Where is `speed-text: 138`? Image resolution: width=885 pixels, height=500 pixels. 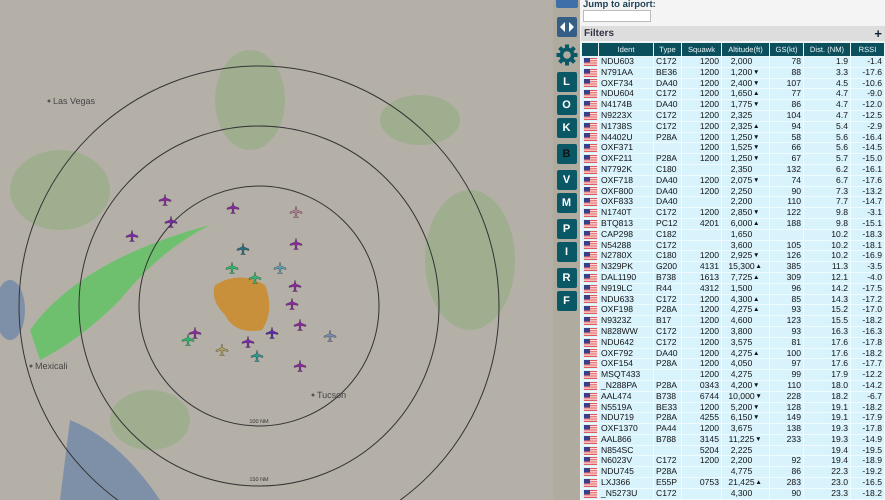
speed-text: 138 is located at coordinates (793, 429).